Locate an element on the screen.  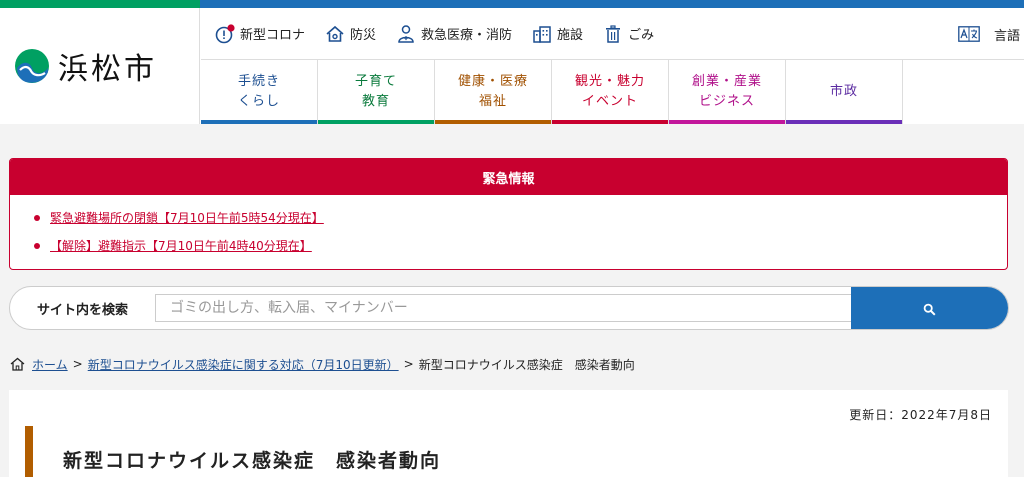
site-search: サイト内を検索 is located at coordinates (509, 308).